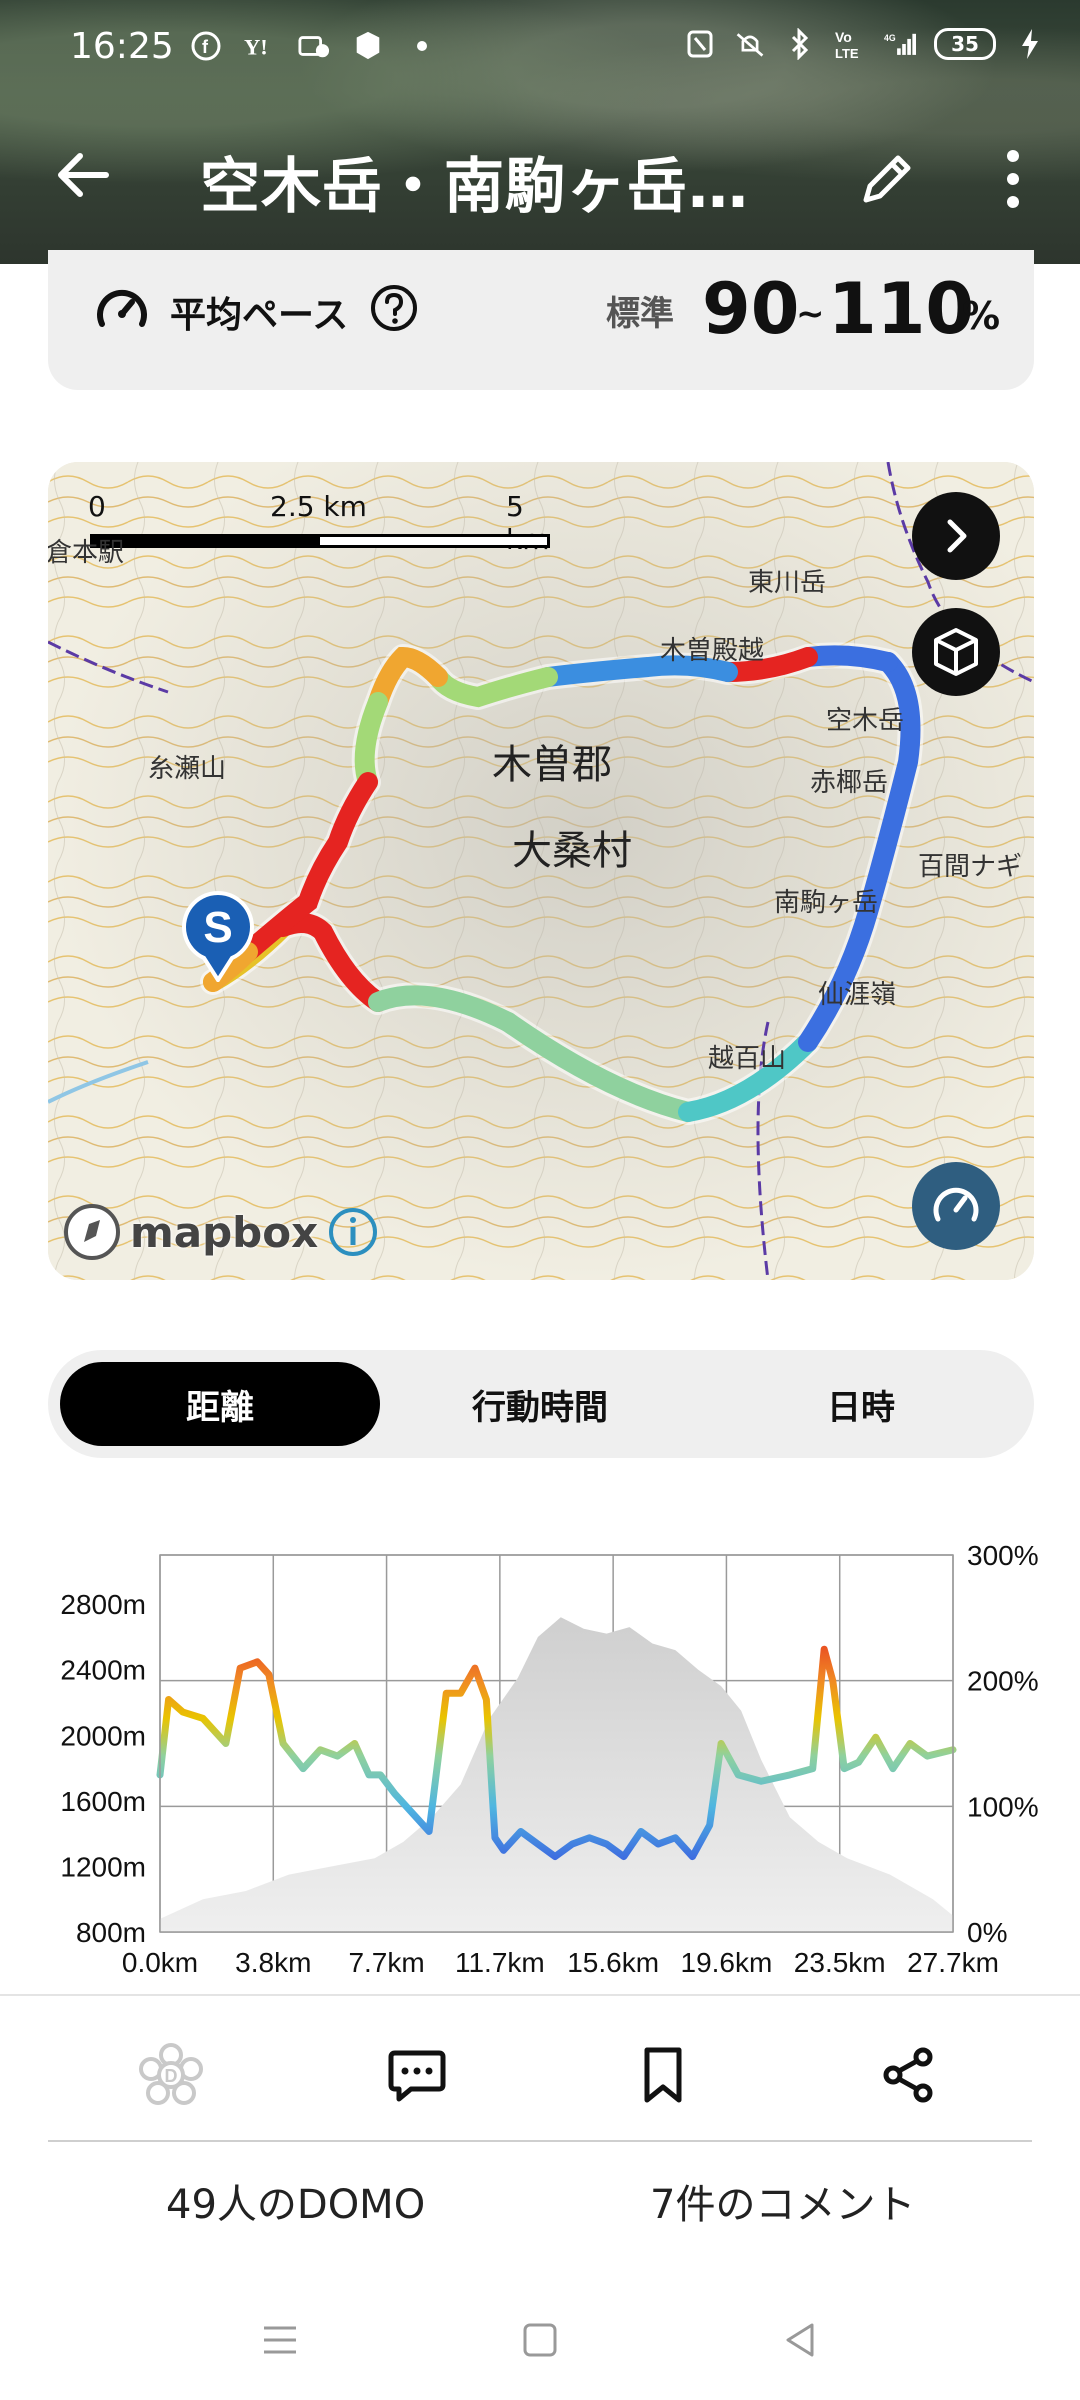 This screenshot has width=1080, height=2400. Describe the element at coordinates (217, 927) in the screenshot. I see `start-marker-label: S` at that location.